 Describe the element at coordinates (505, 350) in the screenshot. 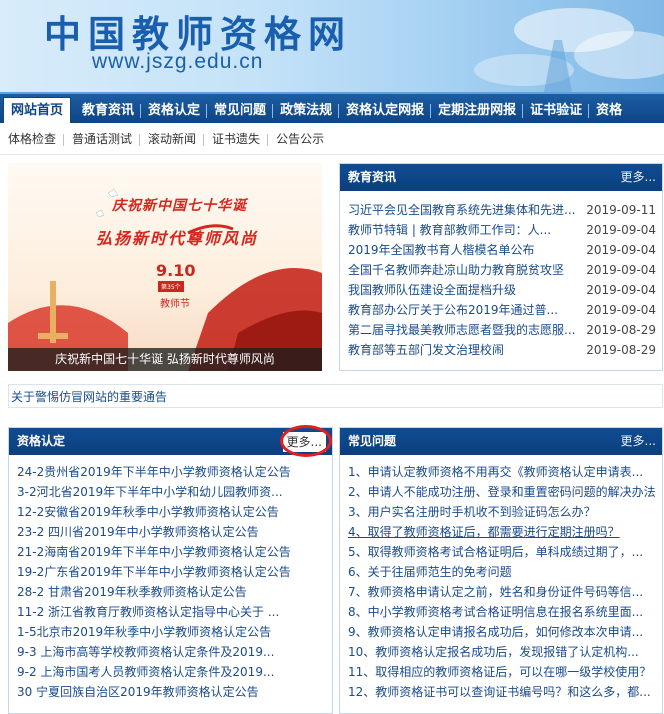

I see `list-item: 教育部等五部门发文治理校闹 2019-08-29` at that location.